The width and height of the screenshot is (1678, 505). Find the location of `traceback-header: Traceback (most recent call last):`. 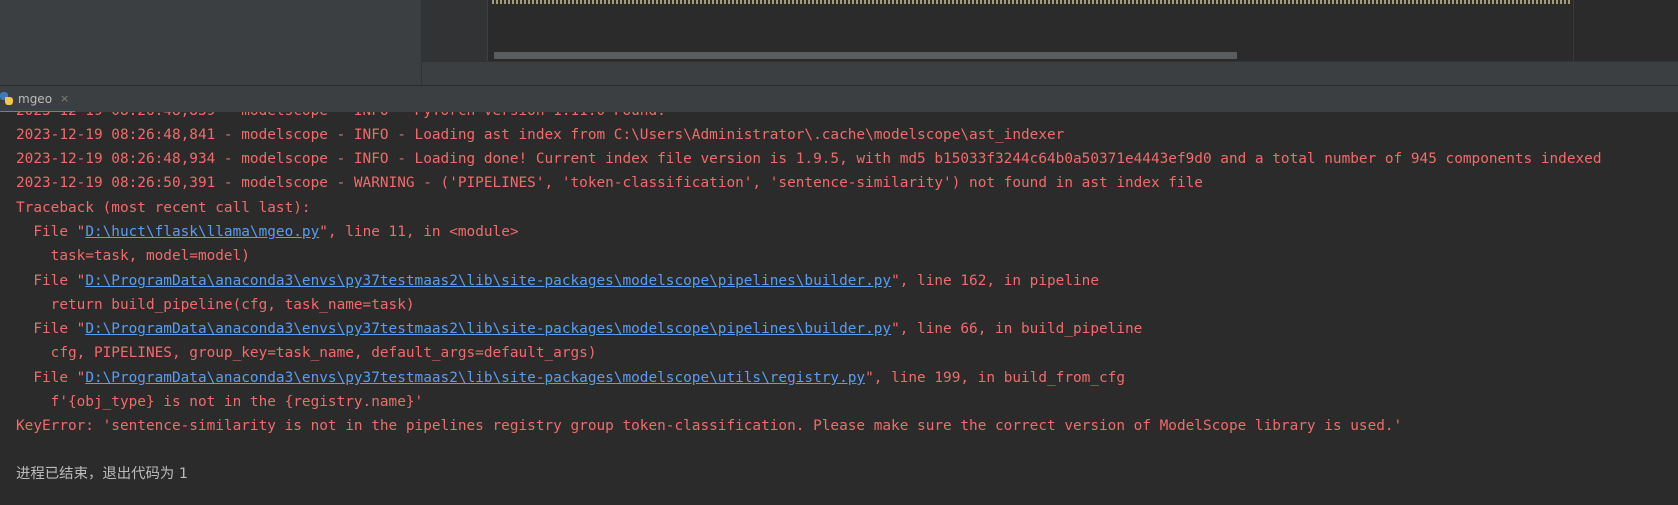

traceback-header: Traceback (most recent call last): is located at coordinates (163, 208).